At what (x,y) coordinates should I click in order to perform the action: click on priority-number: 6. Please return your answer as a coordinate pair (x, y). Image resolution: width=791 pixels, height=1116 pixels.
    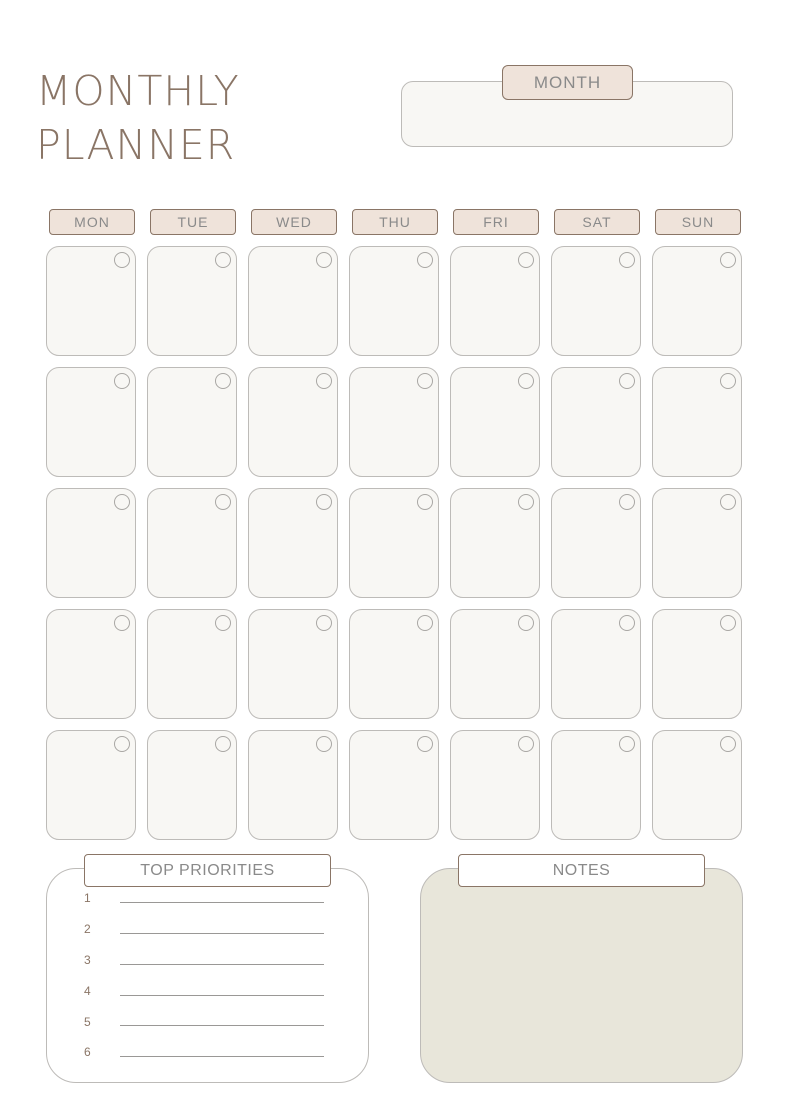
    Looking at the image, I should click on (87, 1052).